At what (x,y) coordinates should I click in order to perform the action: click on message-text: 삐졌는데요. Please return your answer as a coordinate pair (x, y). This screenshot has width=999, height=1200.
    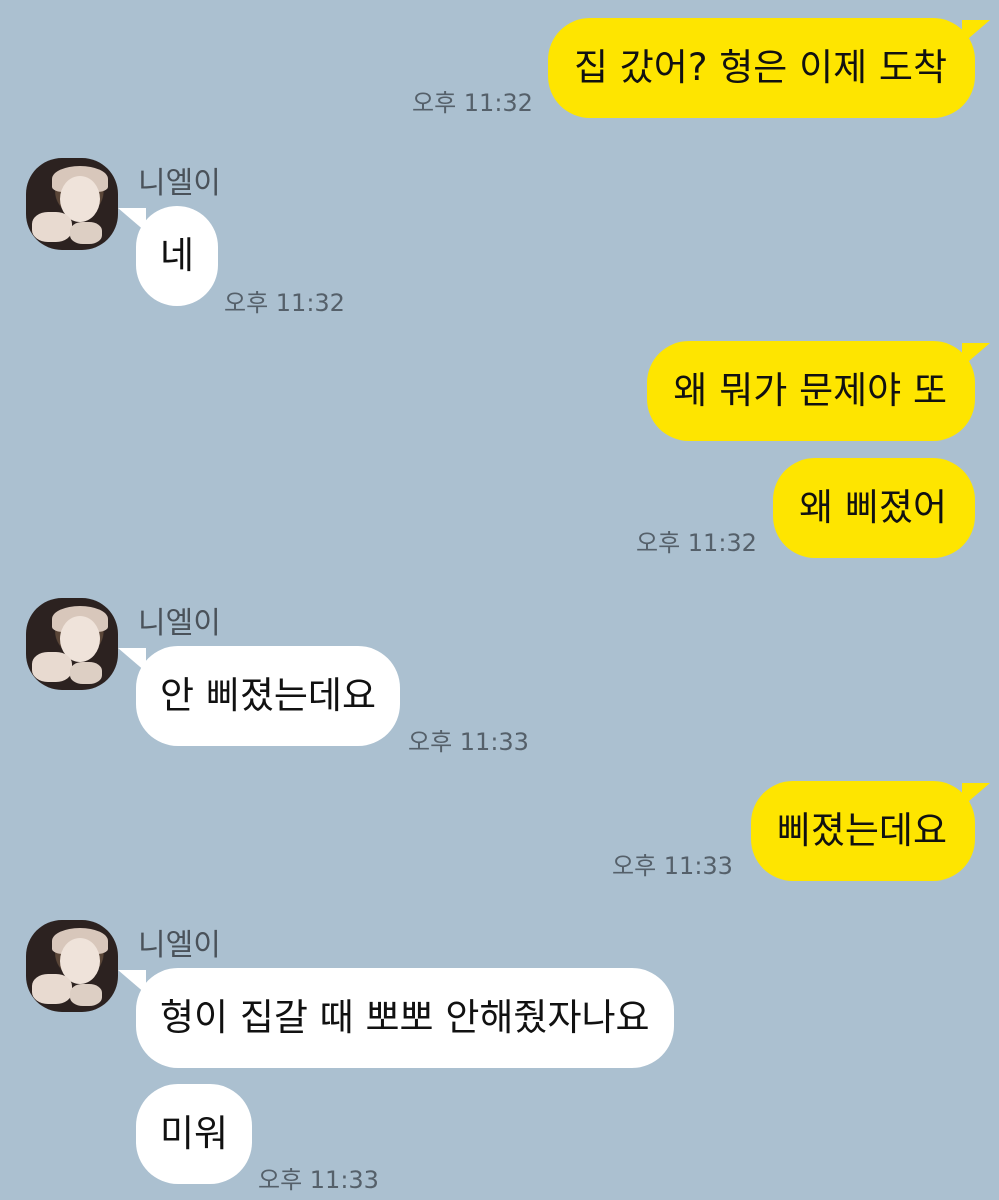
    Looking at the image, I should click on (861, 830).